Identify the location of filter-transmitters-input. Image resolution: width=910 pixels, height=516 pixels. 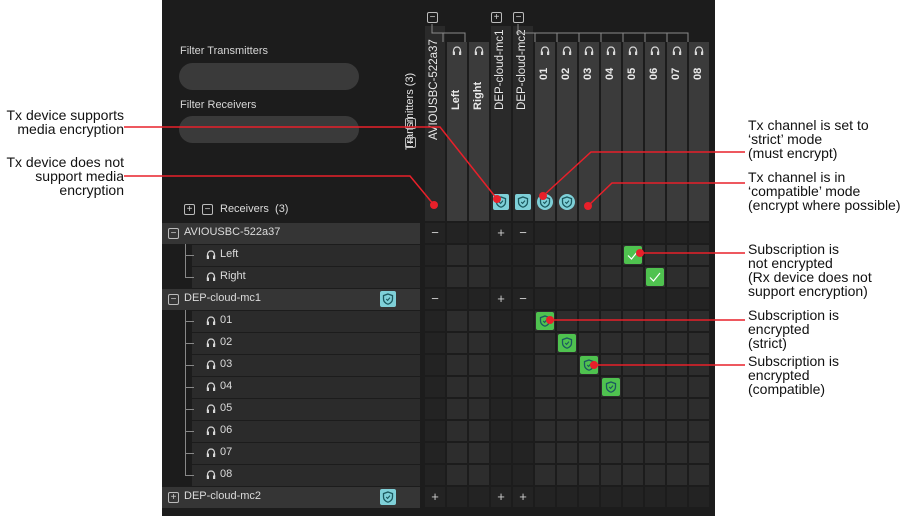
(269, 76).